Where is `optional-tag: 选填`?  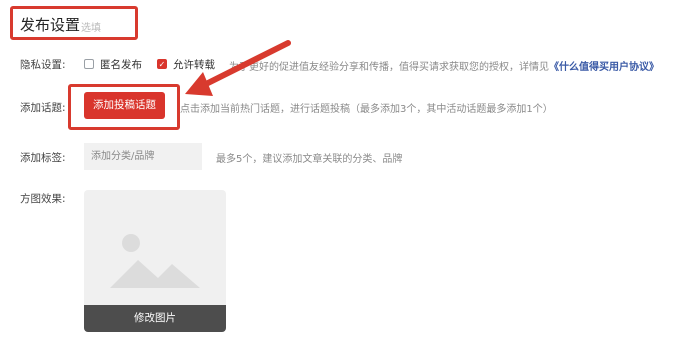
optional-tag: 选填 is located at coordinates (91, 28).